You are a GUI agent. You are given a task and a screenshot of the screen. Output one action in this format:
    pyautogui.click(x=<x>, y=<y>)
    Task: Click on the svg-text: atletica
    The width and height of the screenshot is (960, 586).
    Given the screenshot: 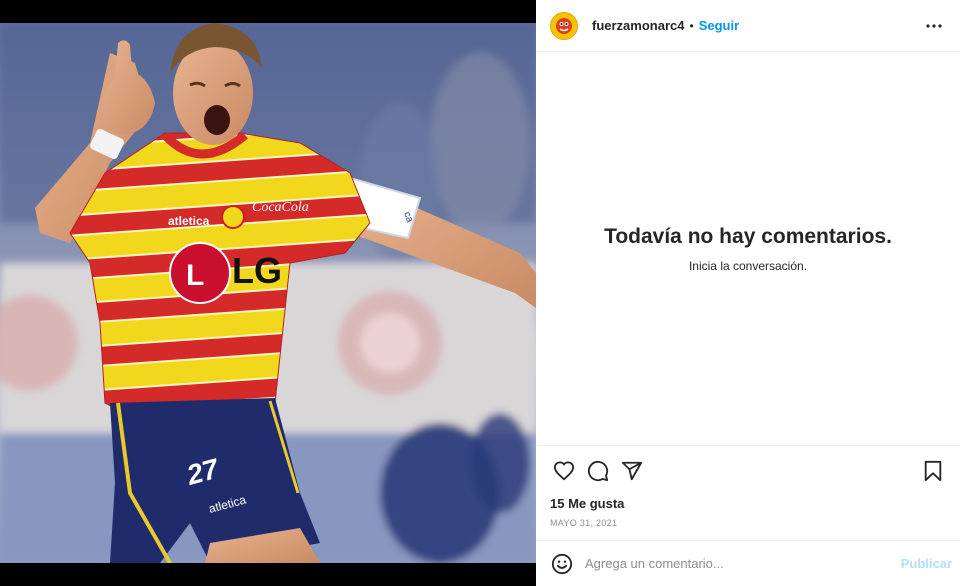 What is the action you would take?
    pyautogui.click(x=189, y=221)
    